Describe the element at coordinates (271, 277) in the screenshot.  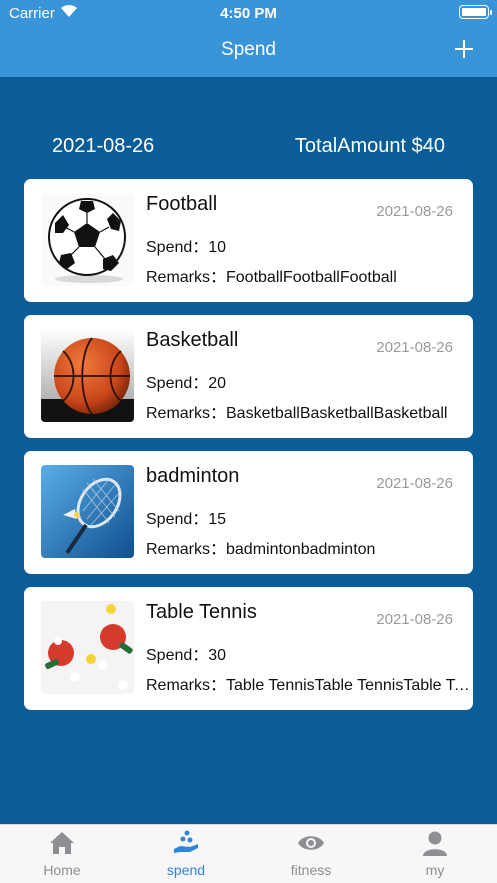
I see `record-remarks: Remarks：FootballFootballFootball` at that location.